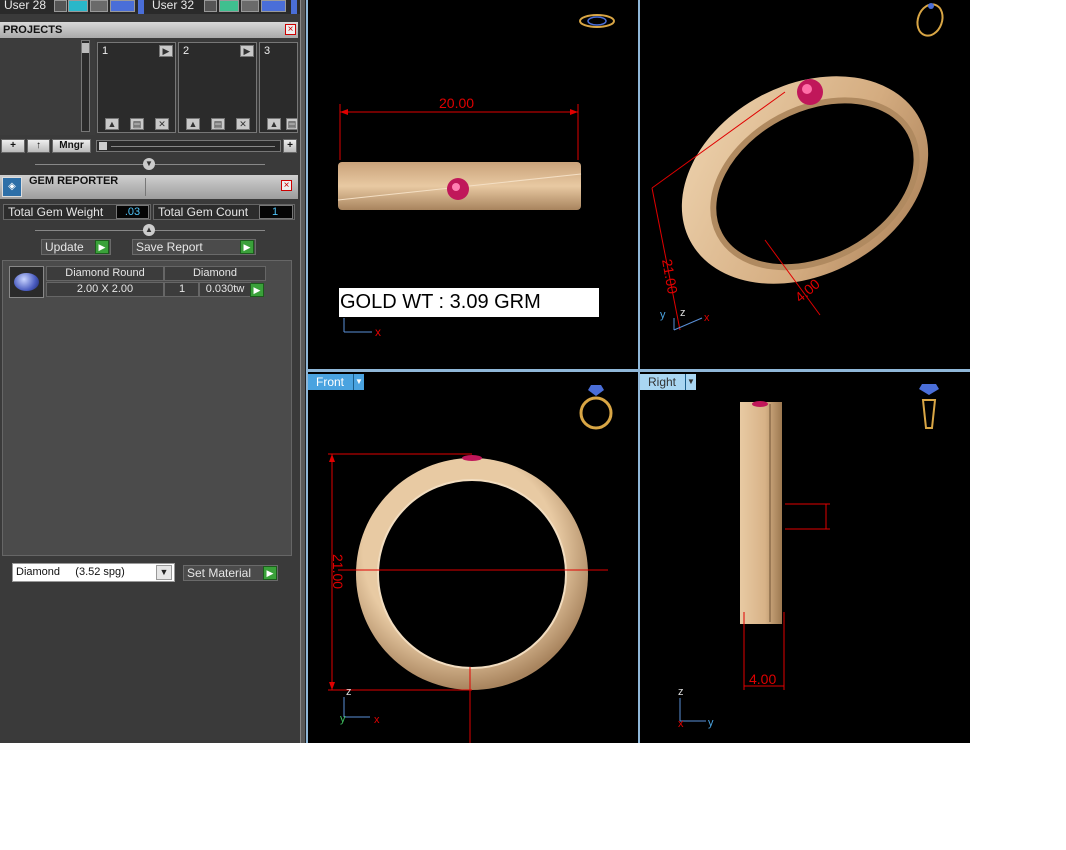 The height and width of the screenshot is (850, 1066). What do you see at coordinates (150, 7) in the screenshot?
I see `user-bar: User 28 User 32` at bounding box center [150, 7].